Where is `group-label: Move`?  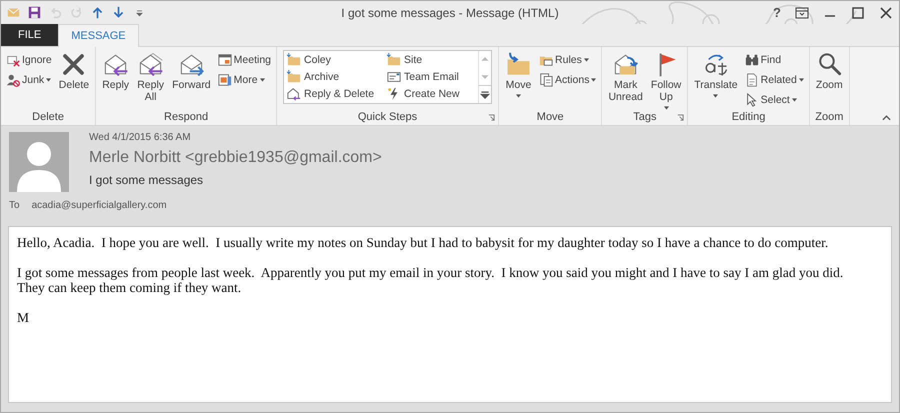
group-label: Move is located at coordinates (550, 117).